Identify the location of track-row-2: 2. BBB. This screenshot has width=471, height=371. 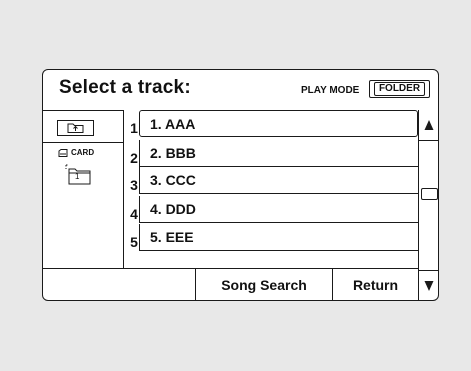
(278, 153).